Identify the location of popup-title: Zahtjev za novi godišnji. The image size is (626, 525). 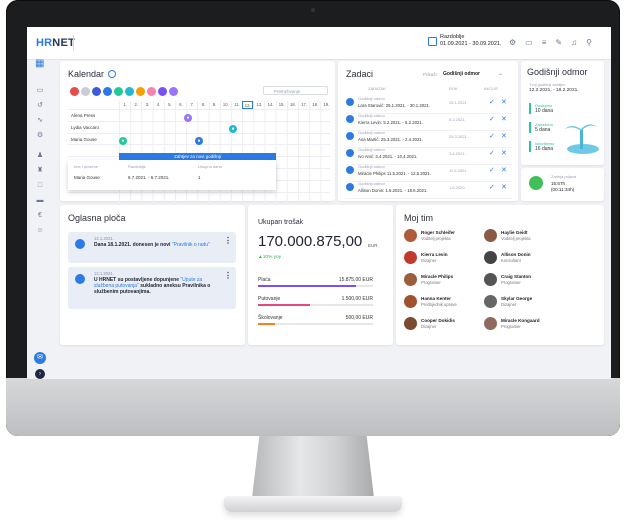
(197, 156).